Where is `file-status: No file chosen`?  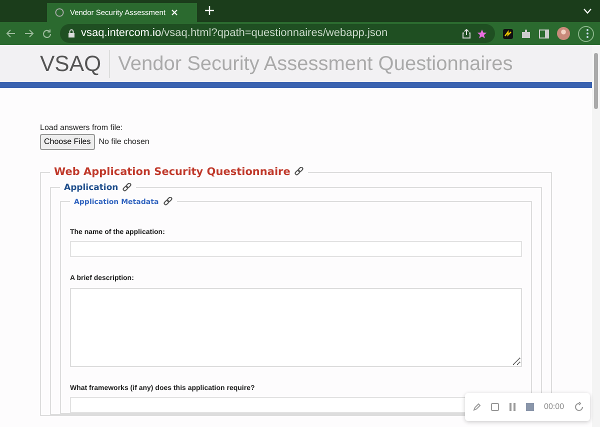 file-status: No file chosen is located at coordinates (124, 142).